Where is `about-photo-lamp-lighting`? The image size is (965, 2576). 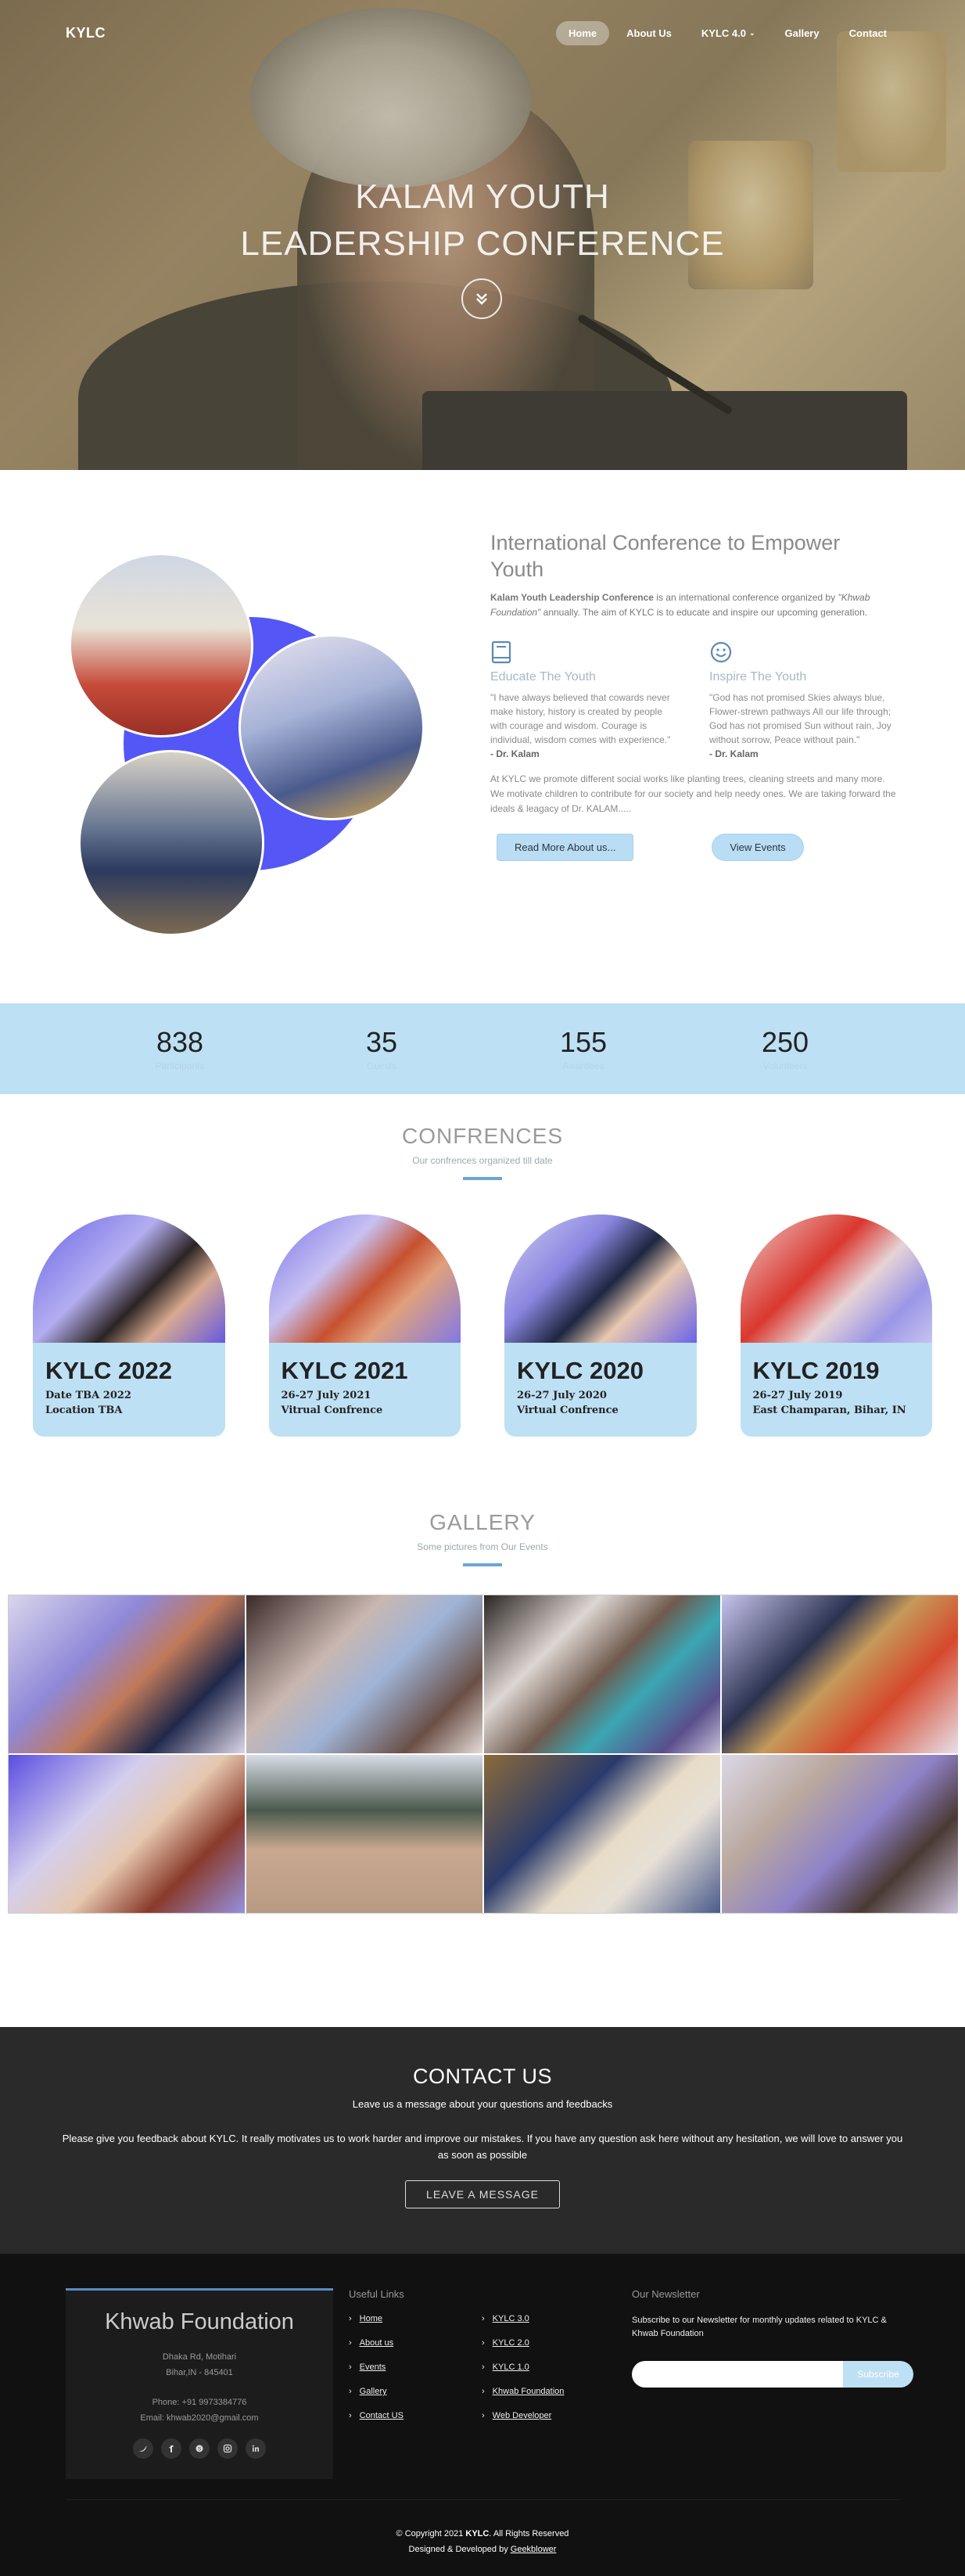
about-photo-lamp-lighting is located at coordinates (332, 727).